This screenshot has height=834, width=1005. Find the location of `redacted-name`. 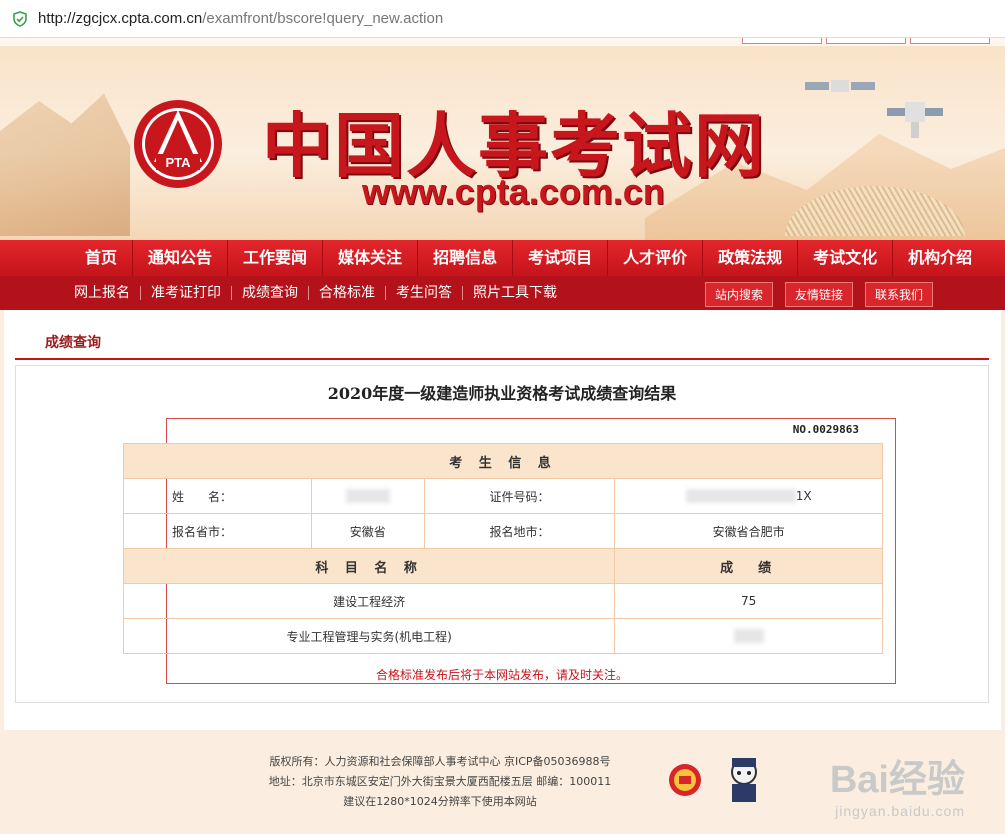

redacted-name is located at coordinates (367, 496).